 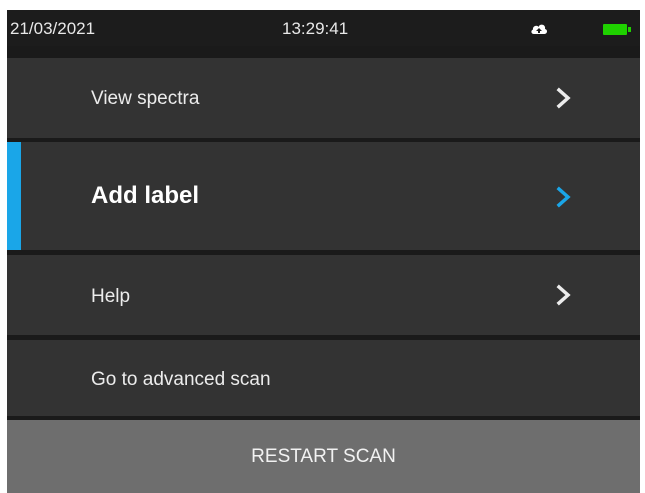 I want to click on menu-item-label: Add label, so click(x=145, y=195).